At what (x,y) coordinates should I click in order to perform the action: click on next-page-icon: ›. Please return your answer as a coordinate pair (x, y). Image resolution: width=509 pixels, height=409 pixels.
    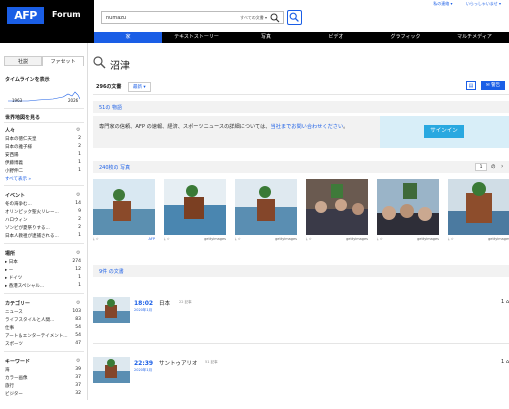
    Looking at the image, I should click on (502, 166).